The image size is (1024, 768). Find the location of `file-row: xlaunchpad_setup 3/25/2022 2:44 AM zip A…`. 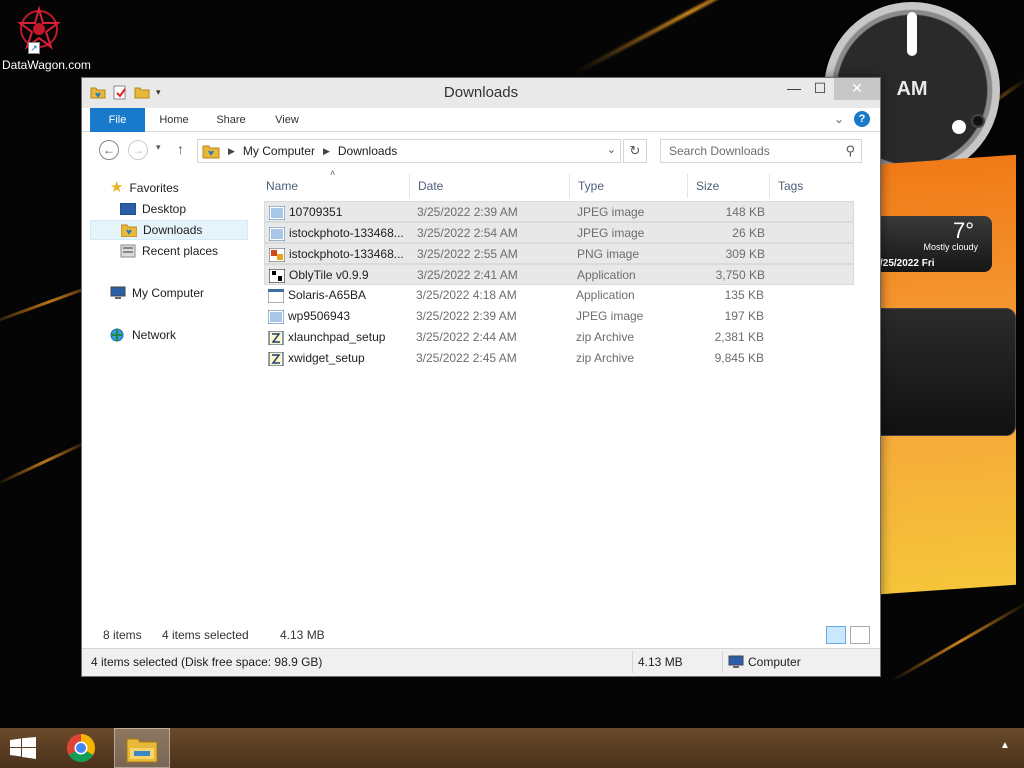

file-row: xlaunchpad_setup 3/25/2022 2:44 AM zip A… is located at coordinates (559, 337).